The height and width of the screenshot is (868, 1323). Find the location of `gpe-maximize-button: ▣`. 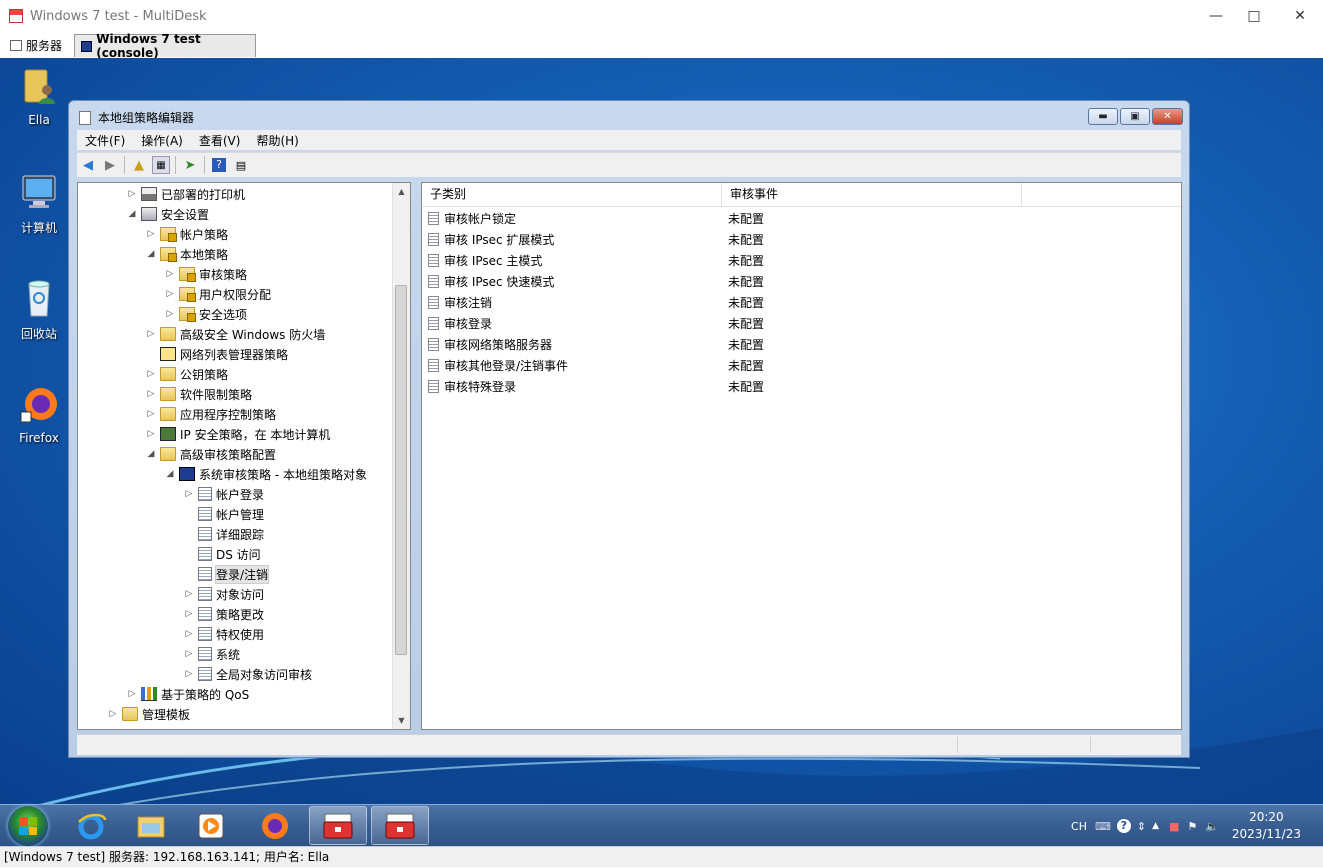

gpe-maximize-button: ▣ is located at coordinates (1135, 116).